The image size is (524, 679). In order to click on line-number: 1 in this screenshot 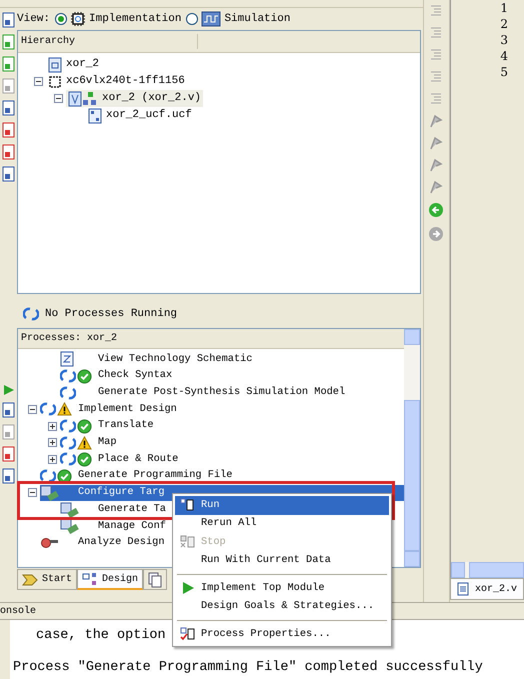, I will do `click(504, 8)`.